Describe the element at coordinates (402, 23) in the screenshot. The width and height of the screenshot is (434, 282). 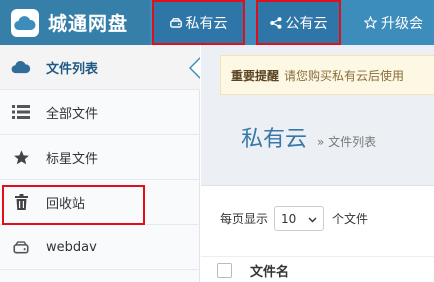
I see `nav-upgrade-label: 升级会` at that location.